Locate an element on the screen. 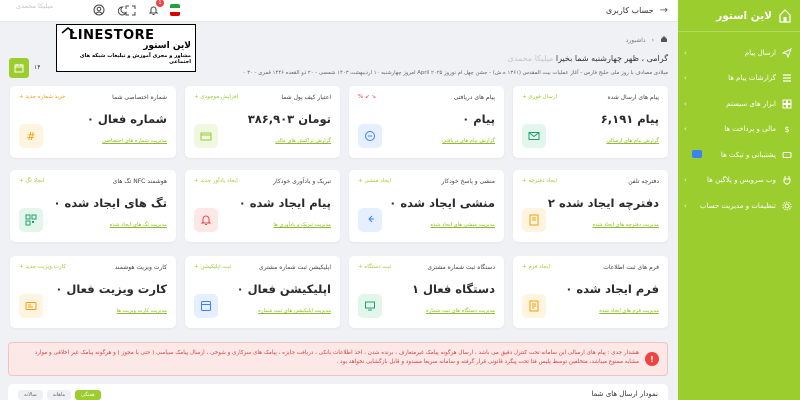 This screenshot has height=400, width=800. dollar-icon: $ is located at coordinates (787, 129).